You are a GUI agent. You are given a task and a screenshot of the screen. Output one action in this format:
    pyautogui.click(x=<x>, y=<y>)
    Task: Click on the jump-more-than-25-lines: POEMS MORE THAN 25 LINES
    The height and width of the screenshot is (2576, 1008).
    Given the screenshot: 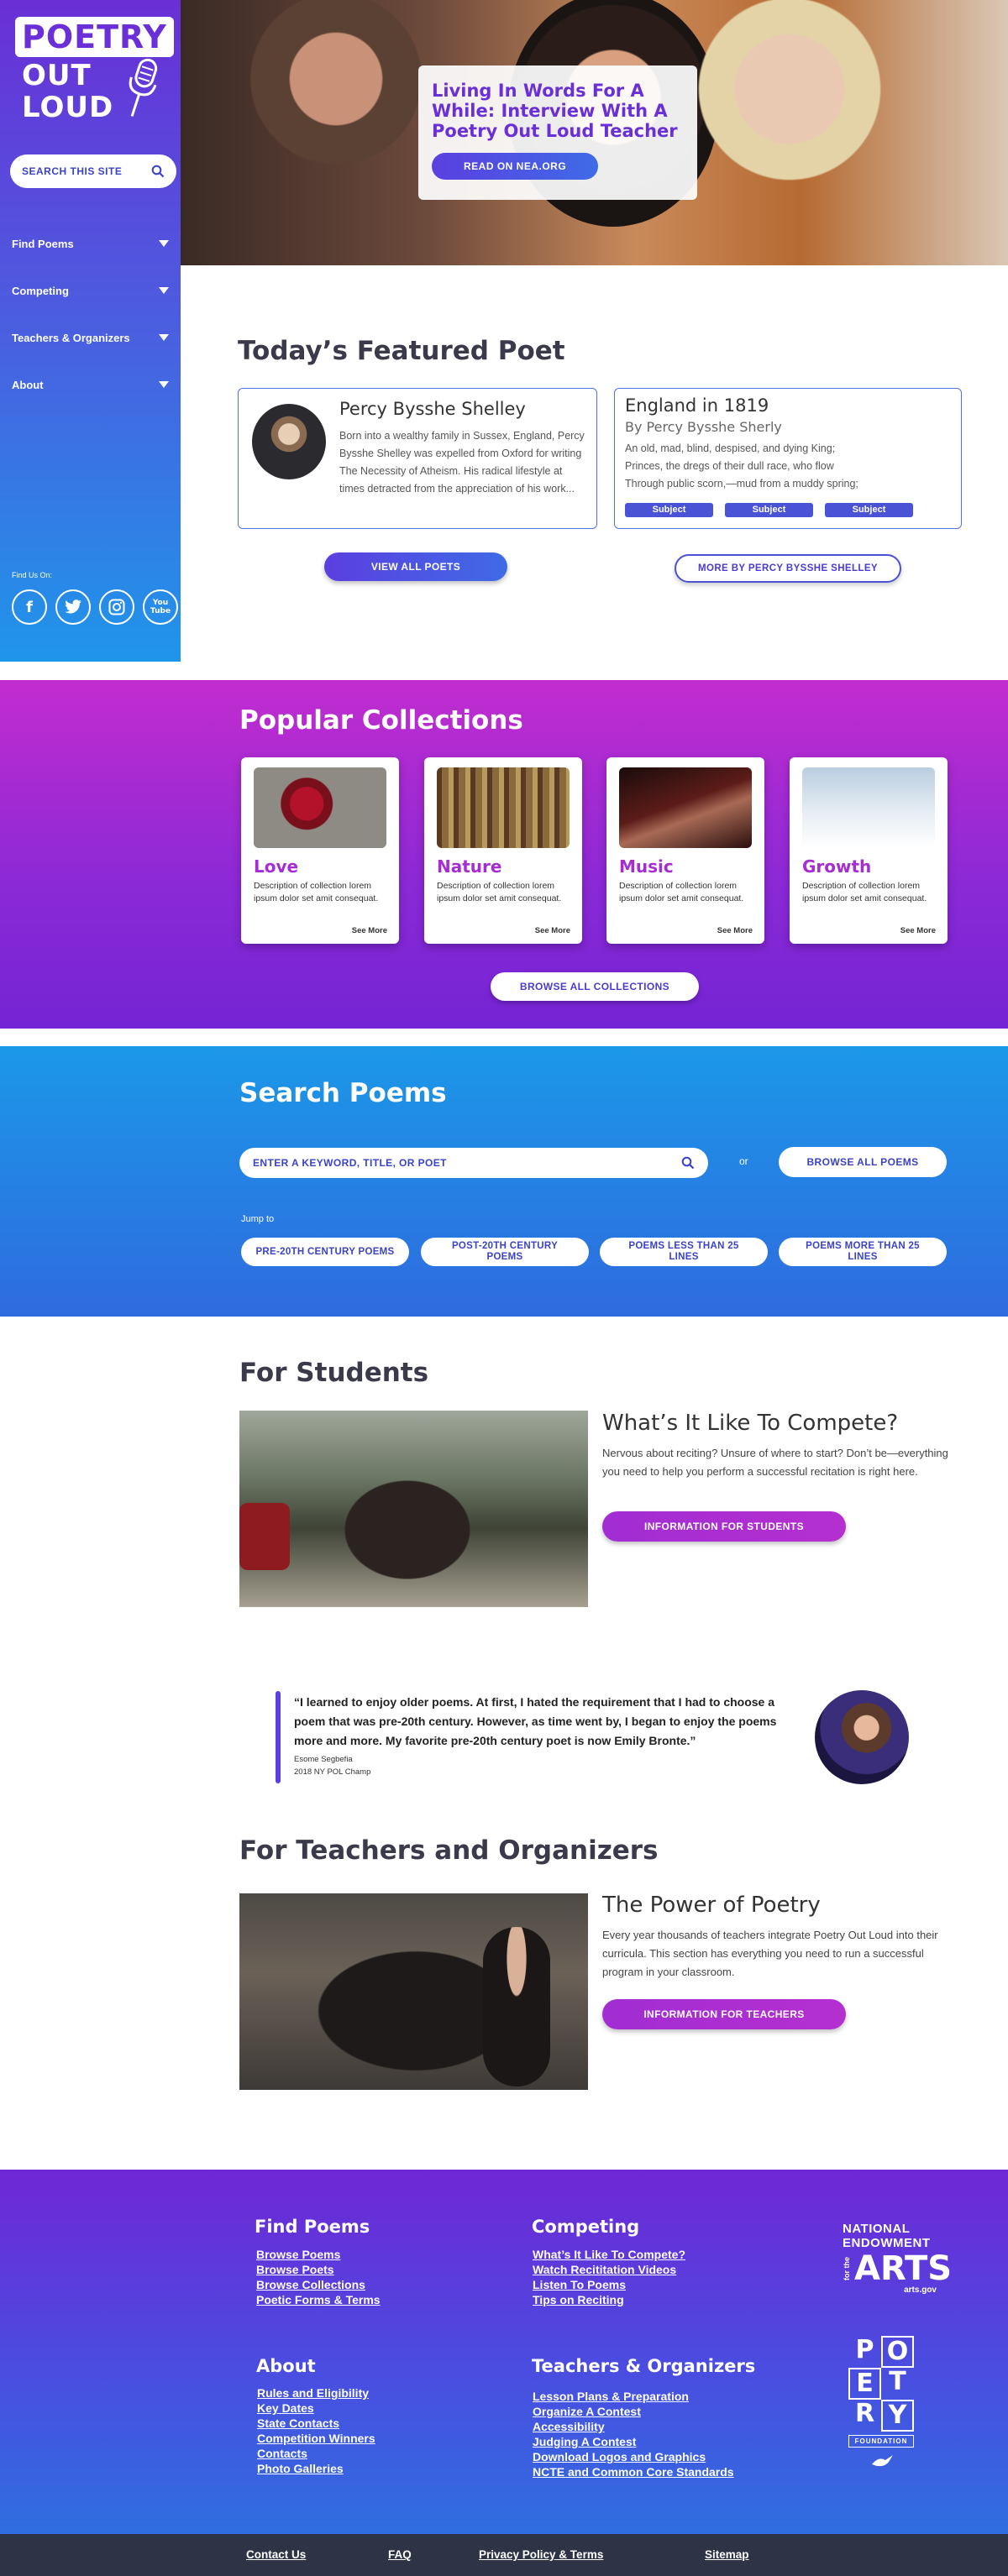 What is the action you would take?
    pyautogui.click(x=863, y=1252)
    